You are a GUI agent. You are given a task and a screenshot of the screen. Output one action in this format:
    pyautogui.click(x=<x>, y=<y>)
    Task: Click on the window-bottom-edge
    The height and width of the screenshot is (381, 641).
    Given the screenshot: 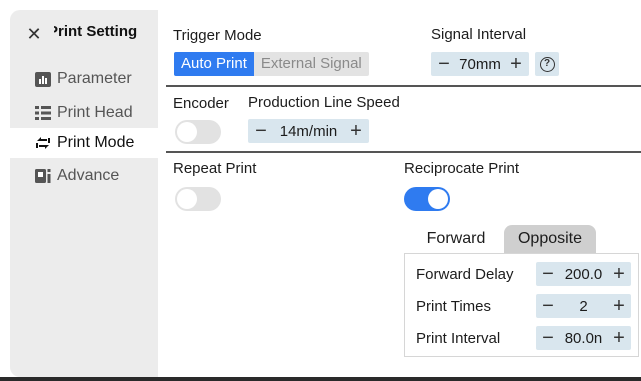 What is the action you would take?
    pyautogui.click(x=320, y=379)
    